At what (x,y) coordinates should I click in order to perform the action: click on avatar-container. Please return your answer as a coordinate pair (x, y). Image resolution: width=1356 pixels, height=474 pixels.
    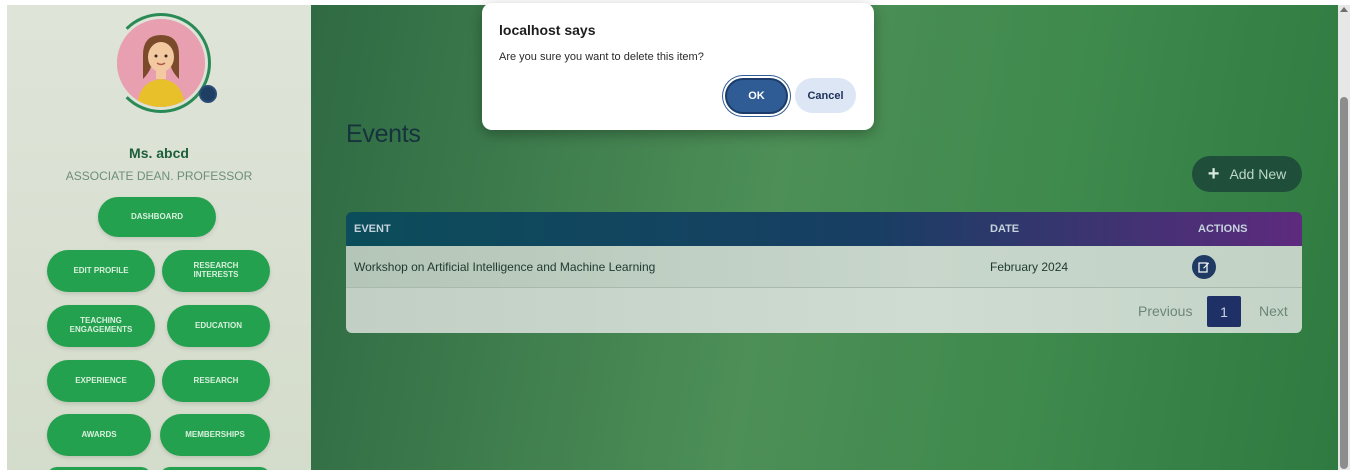
    Looking at the image, I should click on (164, 63).